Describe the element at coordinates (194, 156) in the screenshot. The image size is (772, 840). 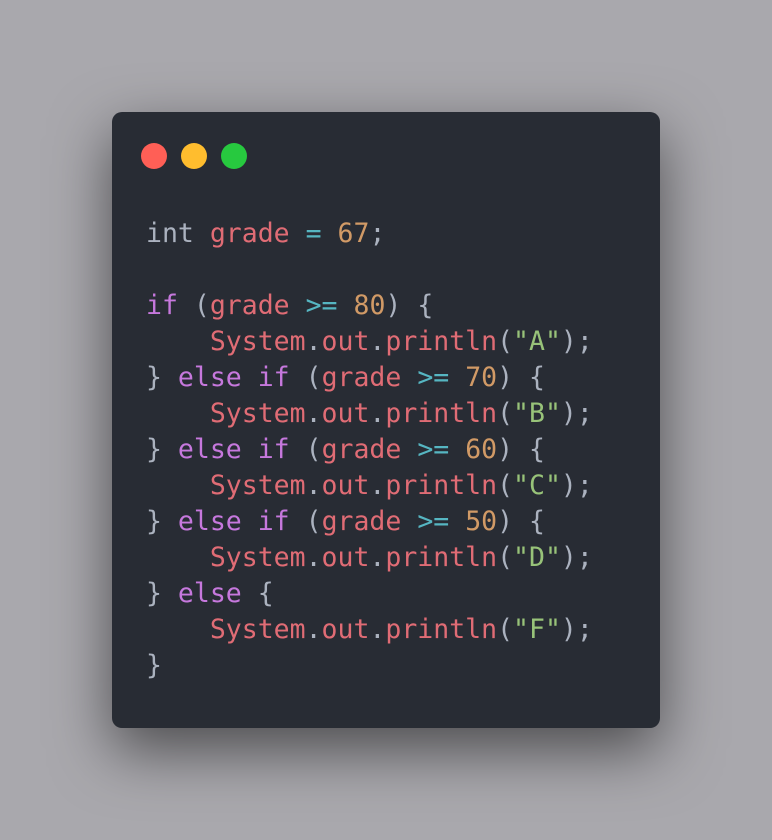
I see `minimize-dot-icon` at that location.